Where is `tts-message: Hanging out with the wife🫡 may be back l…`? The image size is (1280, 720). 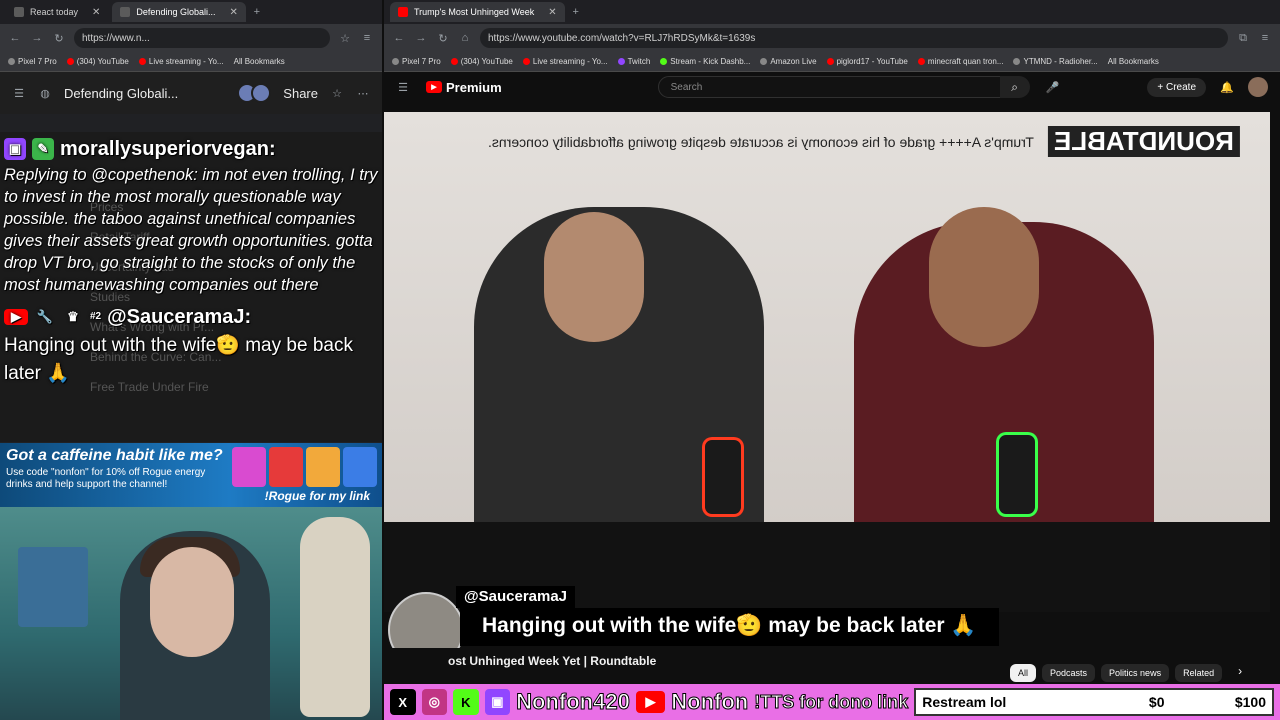
tts-message: Hanging out with the wife🫡 may be back l… is located at coordinates (729, 627).